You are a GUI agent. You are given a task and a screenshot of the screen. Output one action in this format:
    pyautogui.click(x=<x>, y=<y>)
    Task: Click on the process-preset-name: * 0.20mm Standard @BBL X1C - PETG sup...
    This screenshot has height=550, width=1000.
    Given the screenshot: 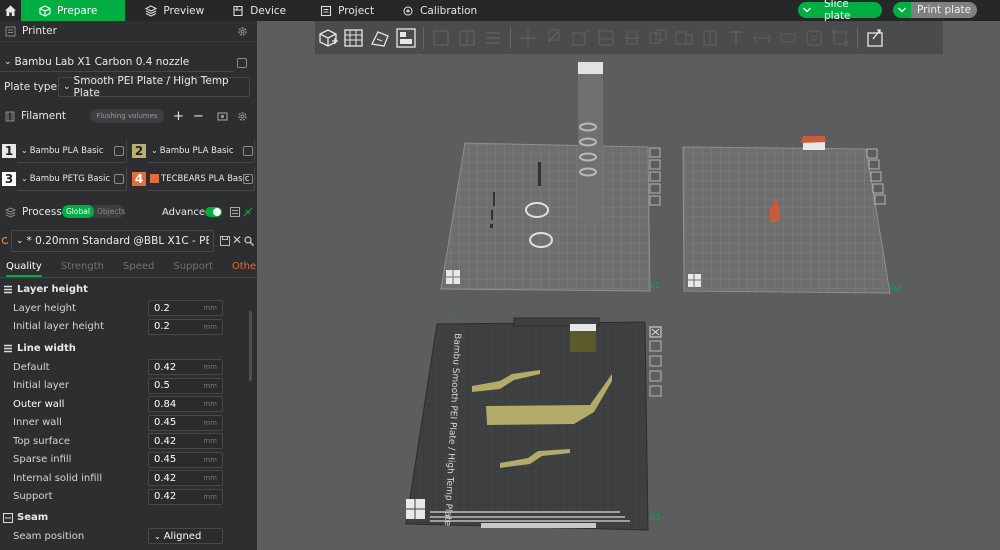 What is the action you would take?
    pyautogui.click(x=117, y=241)
    